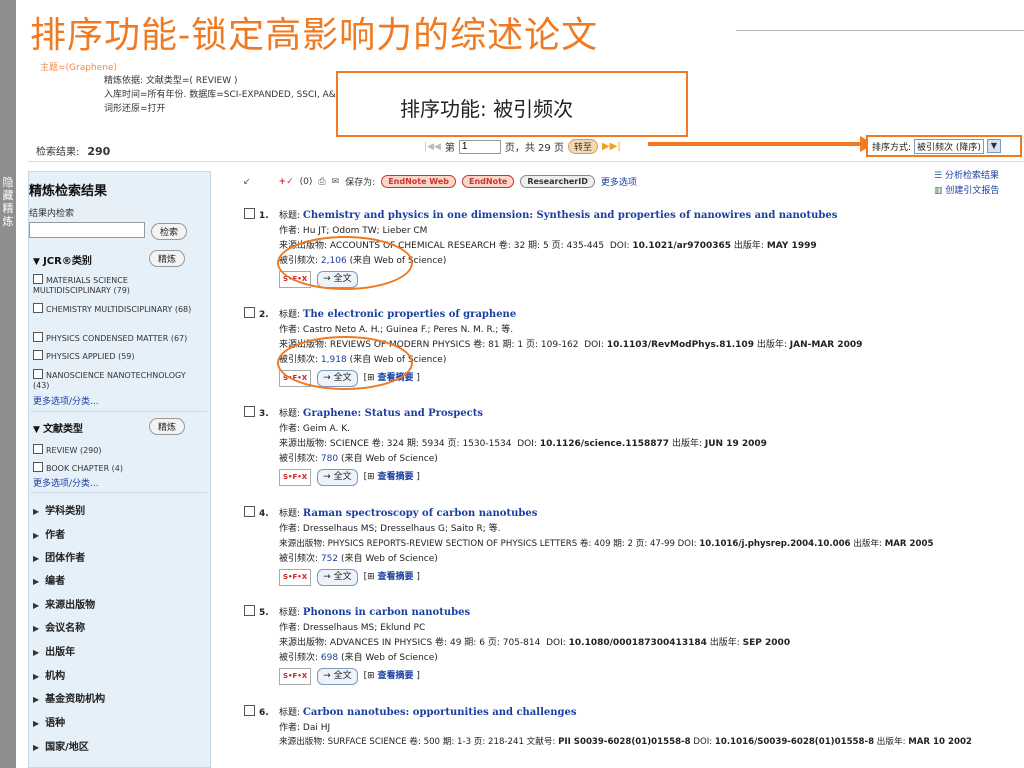 The height and width of the screenshot is (768, 1024). I want to click on facet-item: ▶ 基金资助机构, so click(121, 697).